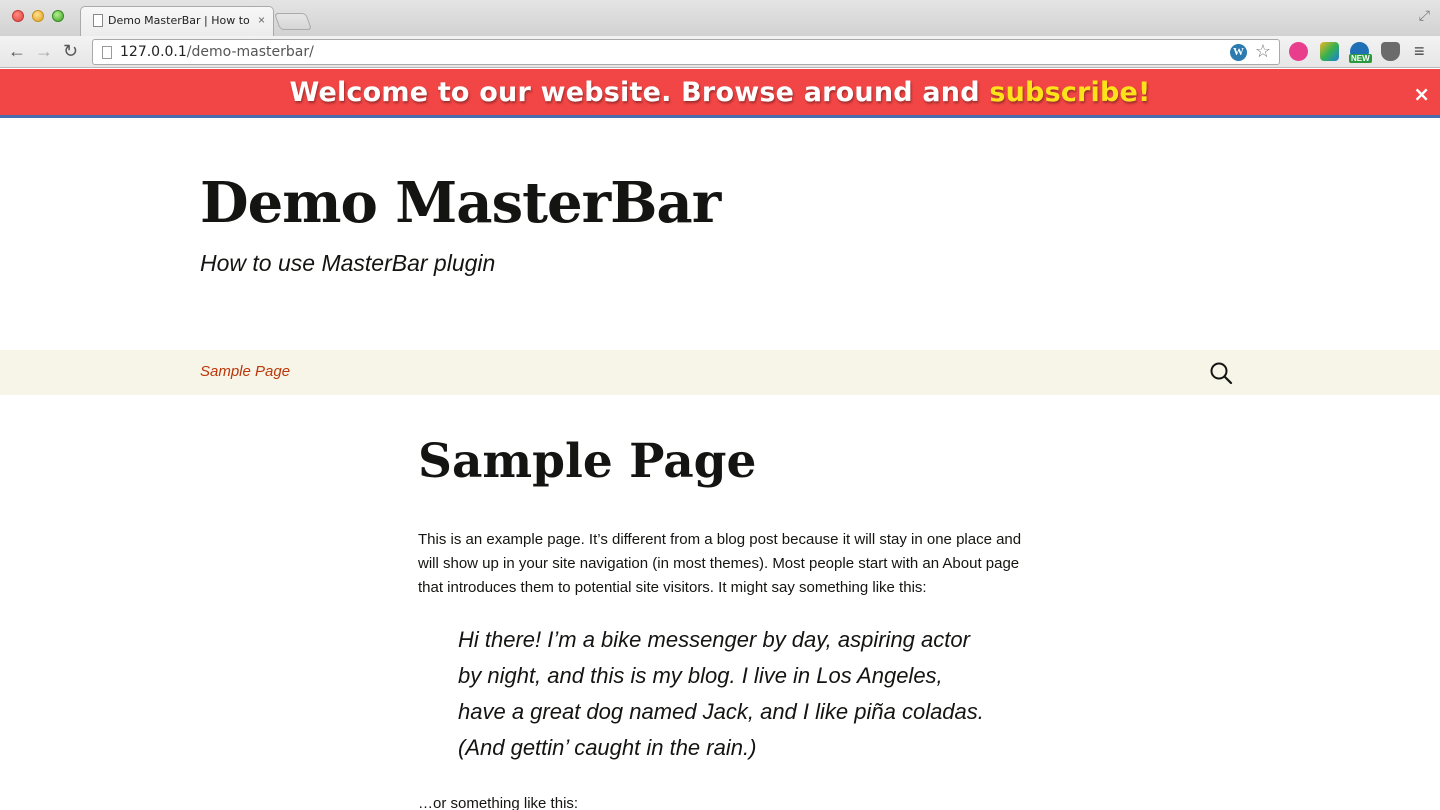  I want to click on address-url: 127.0.0.1/demo-masterbar/, so click(217, 52).